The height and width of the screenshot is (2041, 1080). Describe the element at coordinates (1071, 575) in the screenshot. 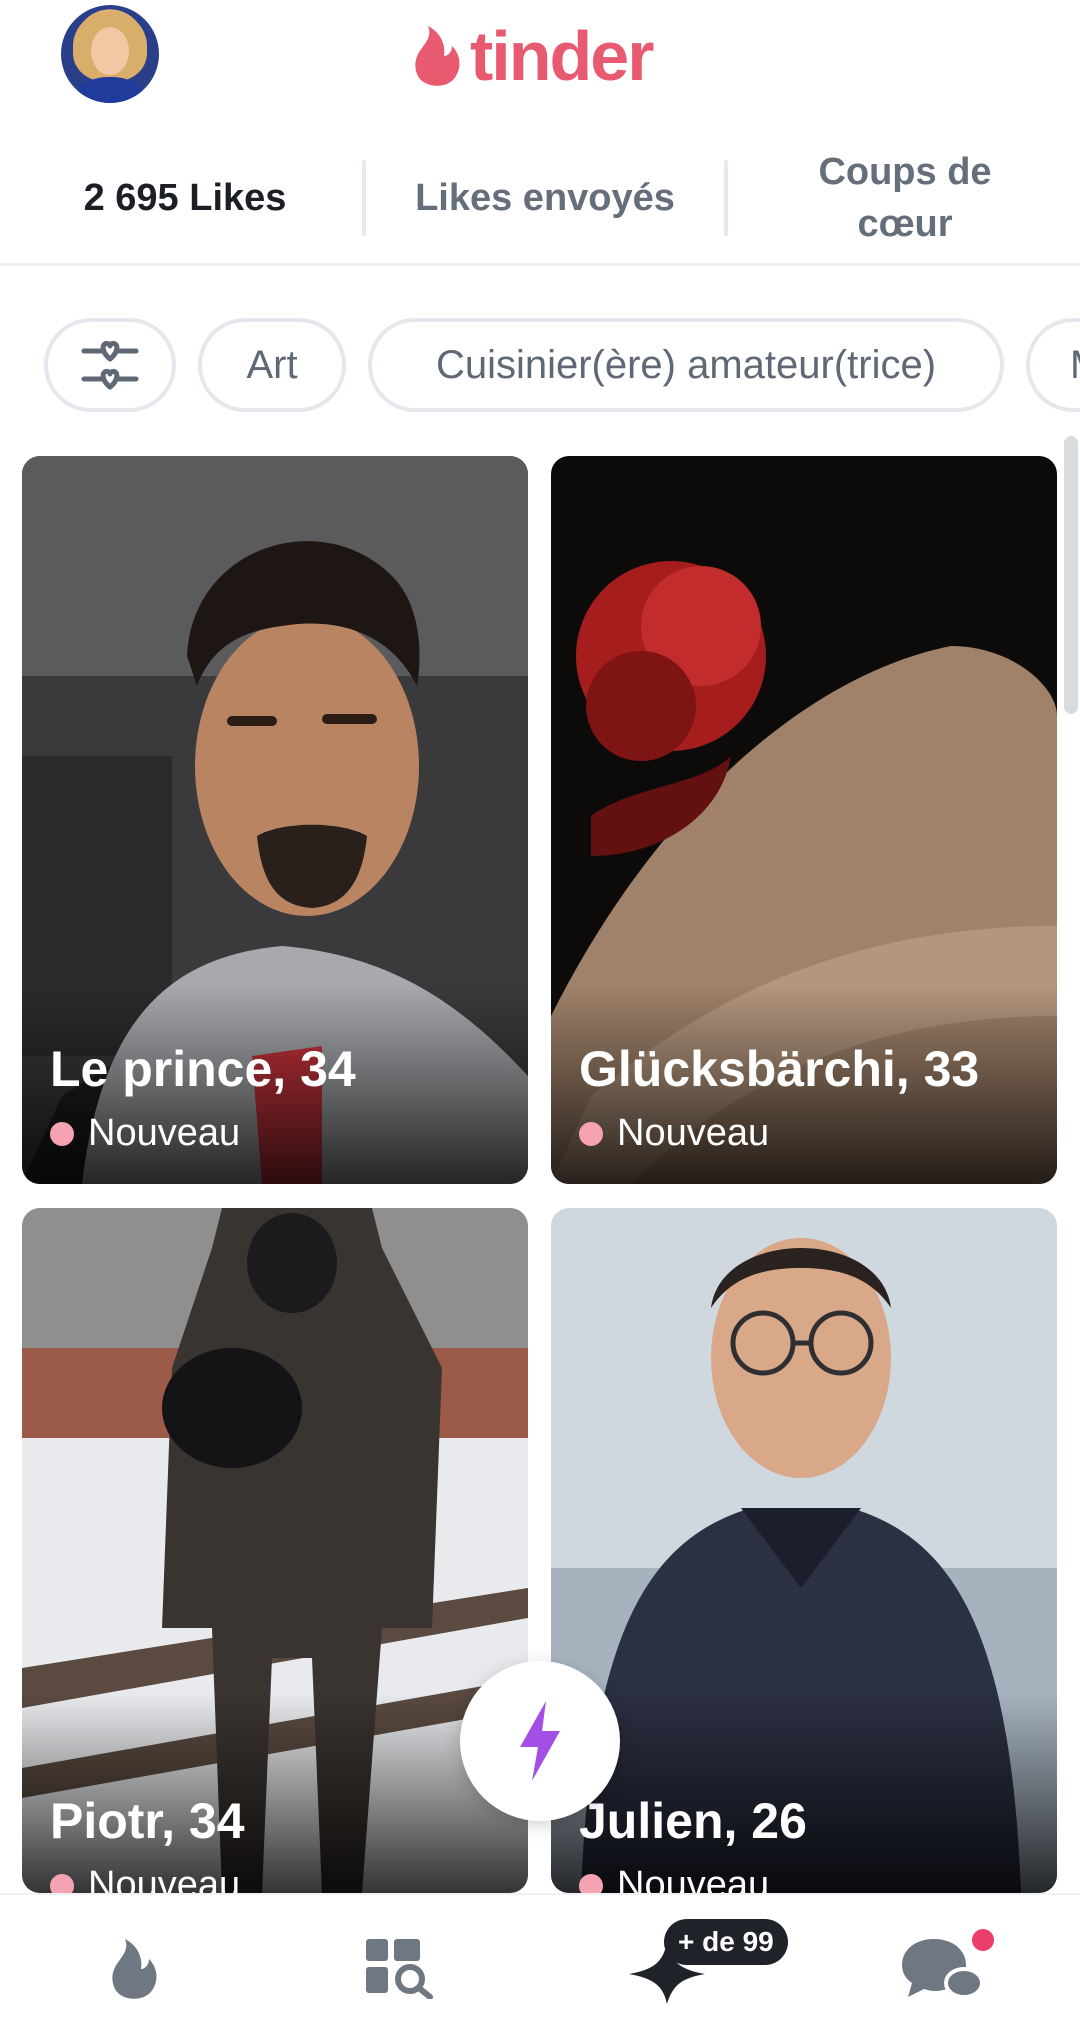

I see `scrollbar` at that location.